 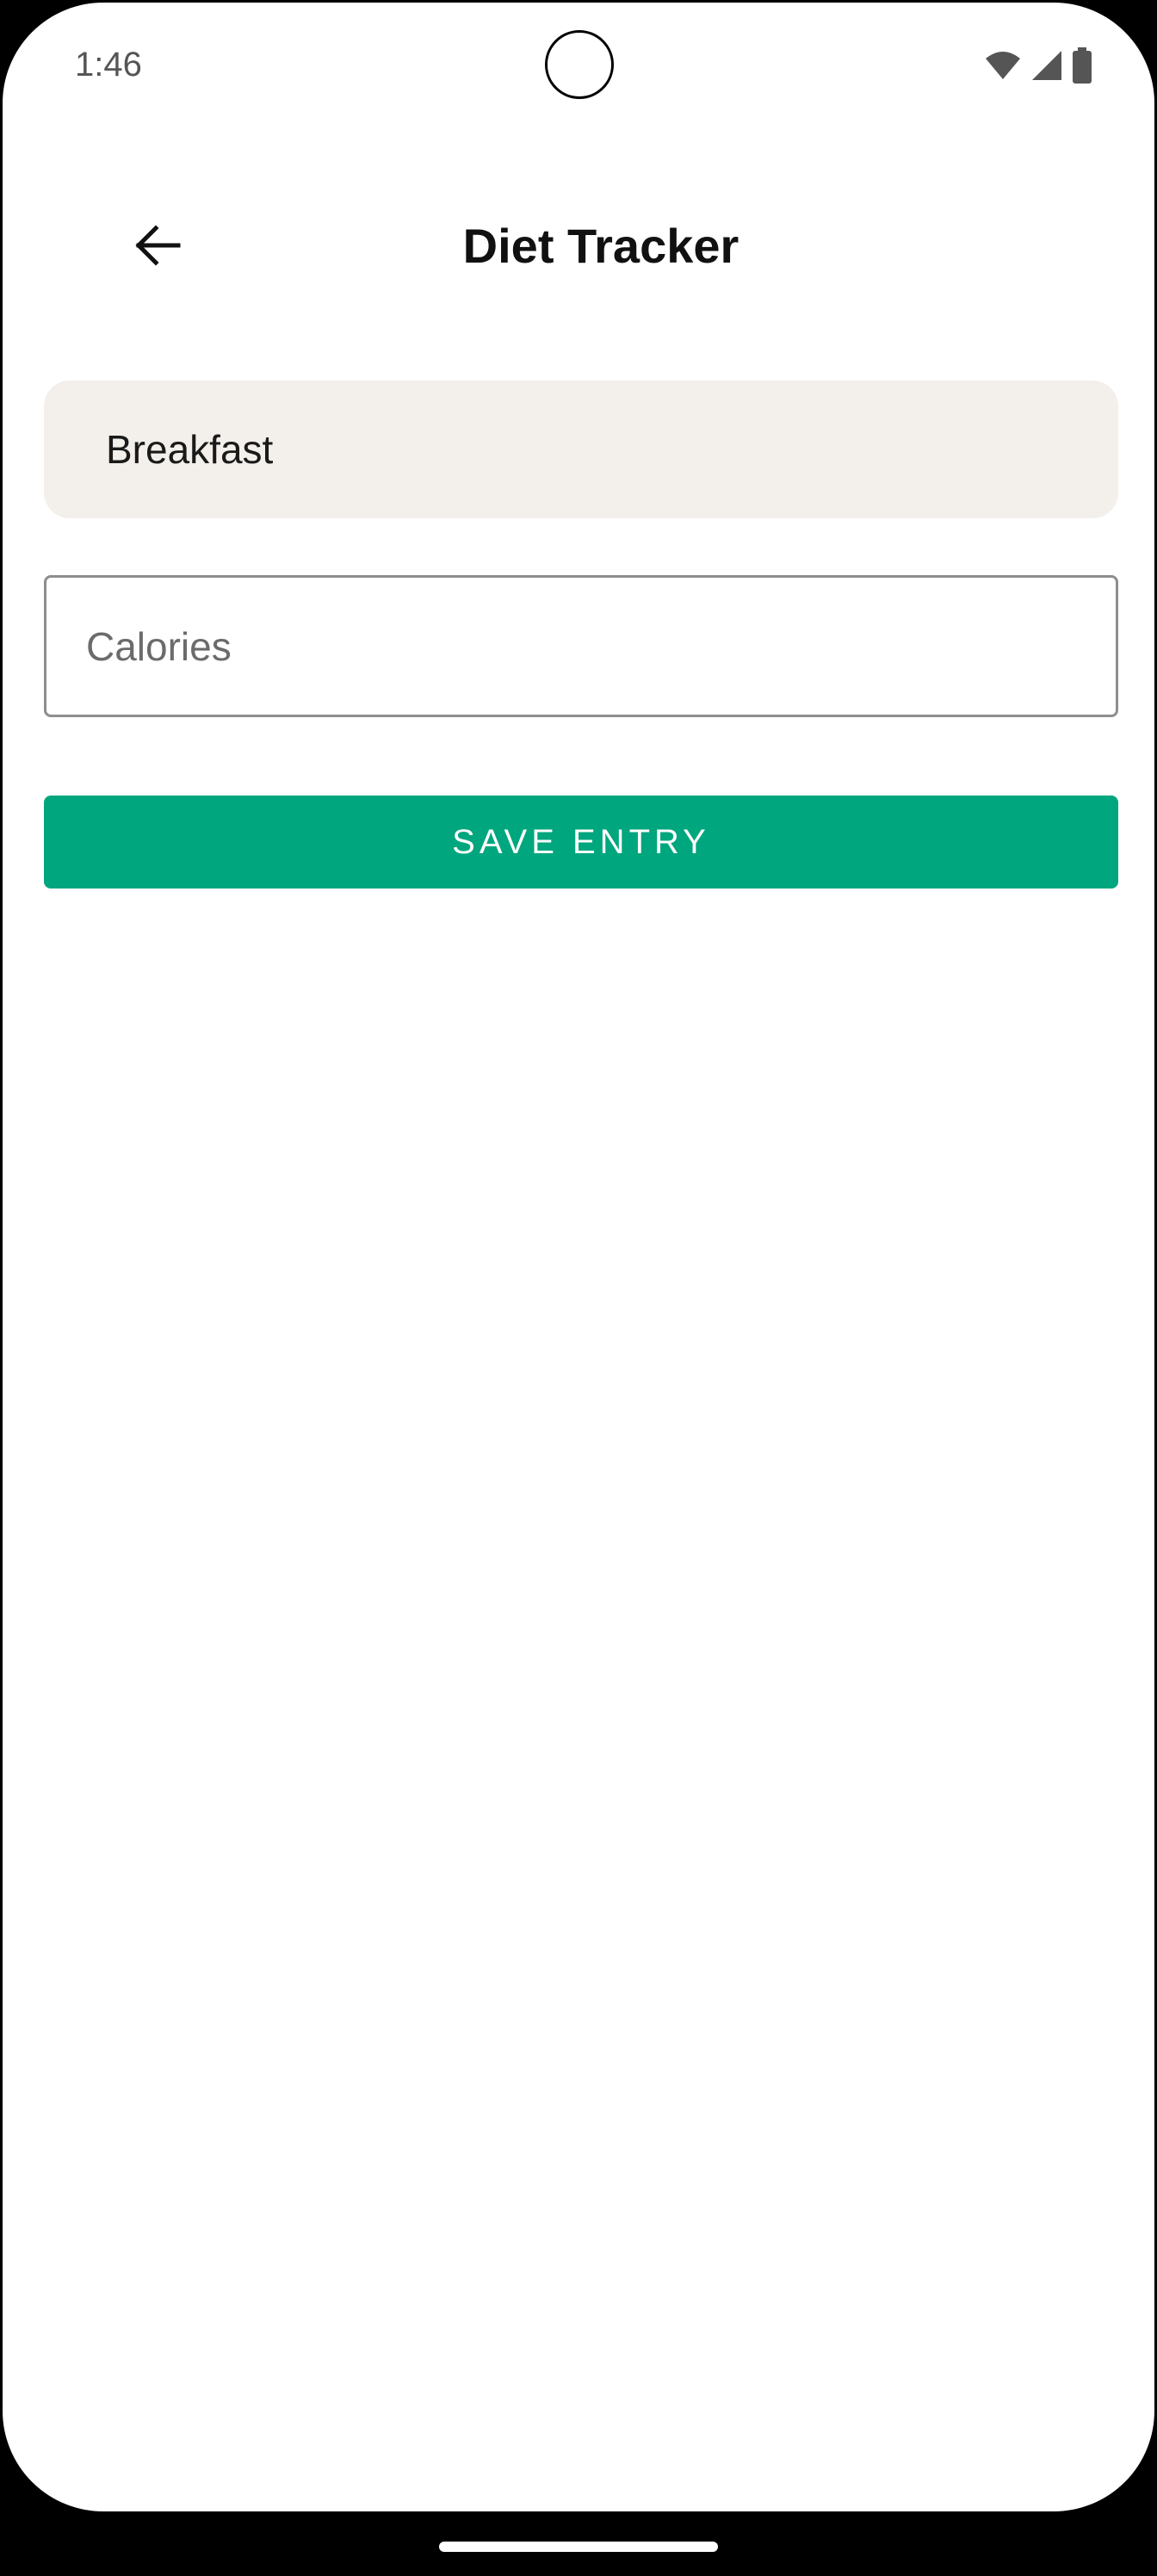 What do you see at coordinates (1003, 65) in the screenshot?
I see `wifi-icon` at bounding box center [1003, 65].